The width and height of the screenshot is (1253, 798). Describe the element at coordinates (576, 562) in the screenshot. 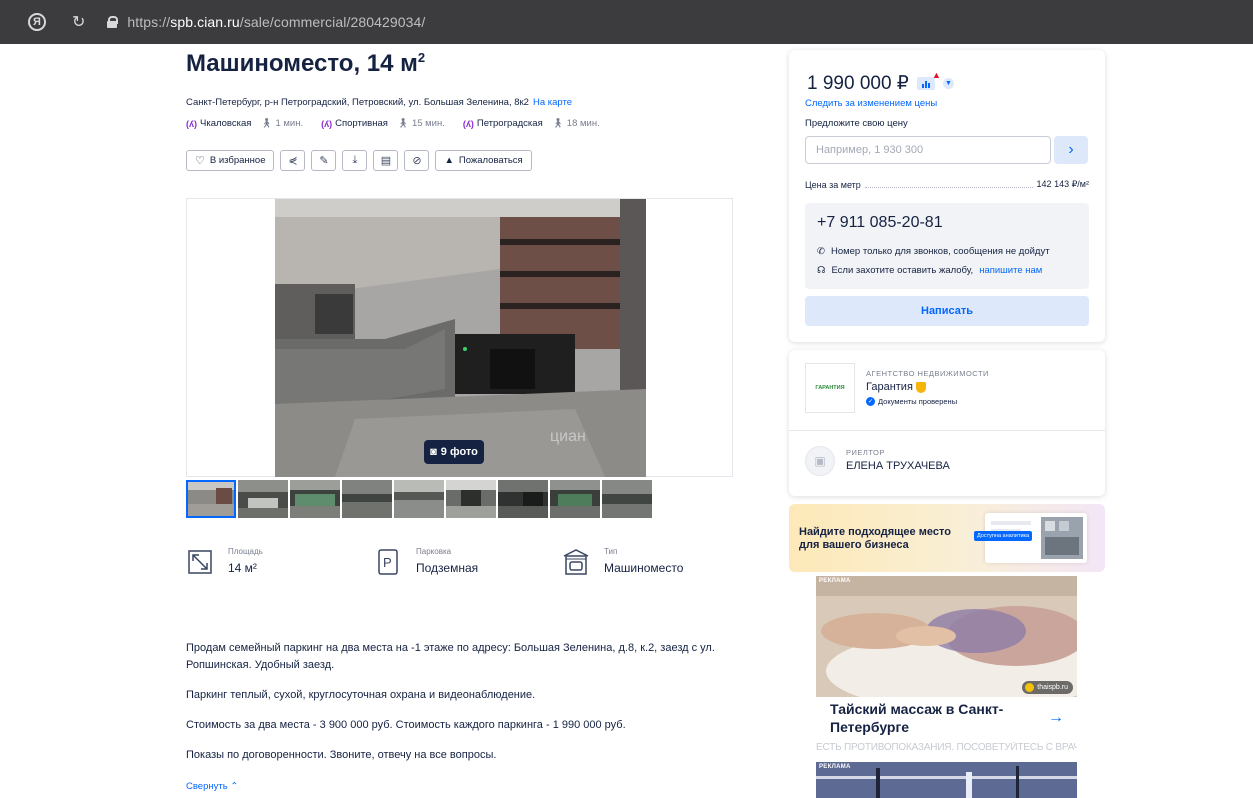

I see `garage-icon` at that location.